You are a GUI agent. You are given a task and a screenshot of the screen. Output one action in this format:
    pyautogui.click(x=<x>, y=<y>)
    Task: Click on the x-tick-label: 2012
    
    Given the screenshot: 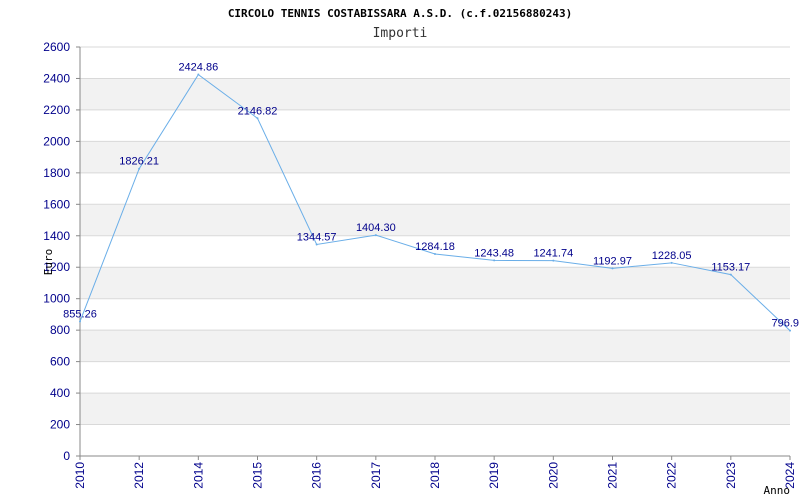 What is the action you would take?
    pyautogui.click(x=139, y=475)
    